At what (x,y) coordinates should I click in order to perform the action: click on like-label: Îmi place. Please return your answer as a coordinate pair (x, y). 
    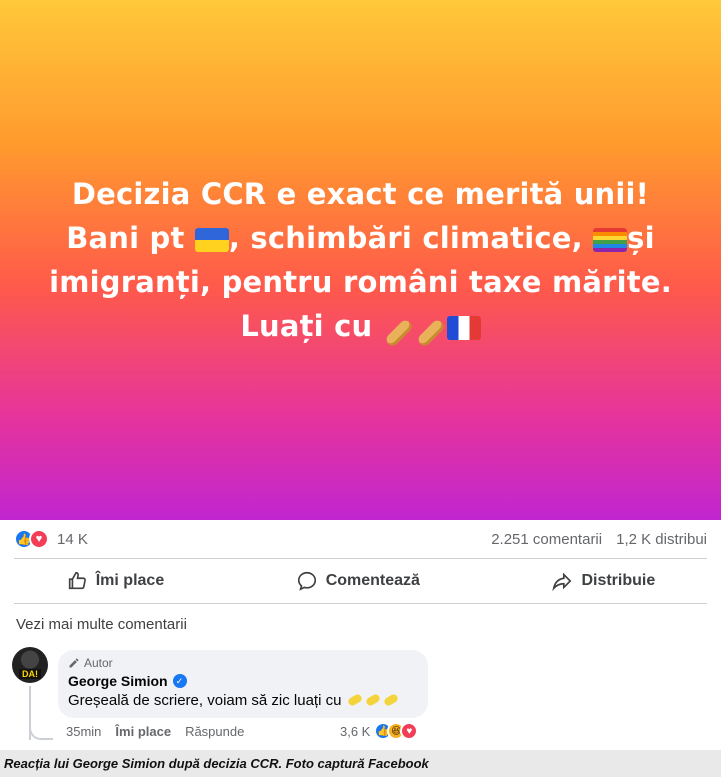
    Looking at the image, I should click on (130, 580).